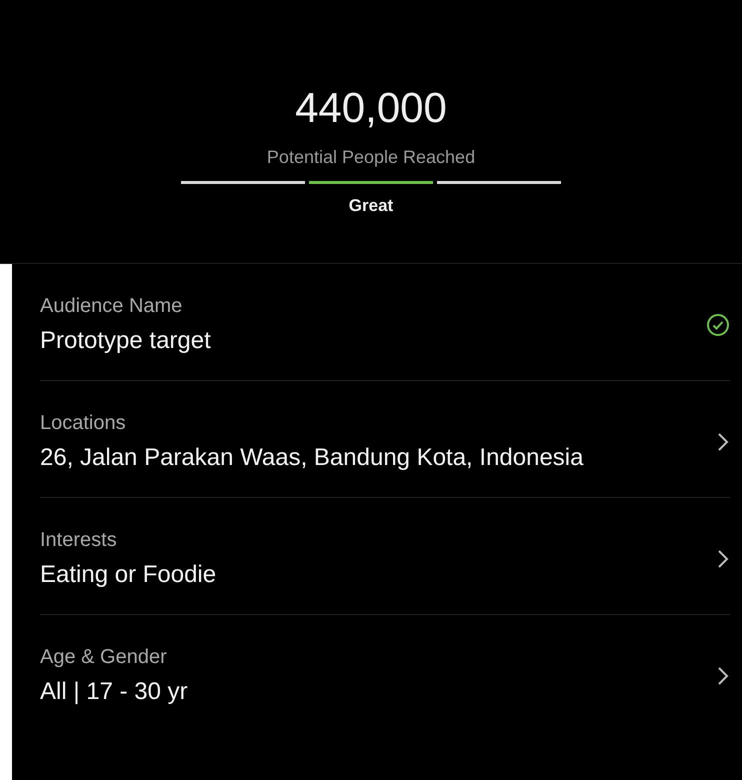 The height and width of the screenshot is (780, 742). I want to click on field-value: Eating or Foodie, so click(128, 575).